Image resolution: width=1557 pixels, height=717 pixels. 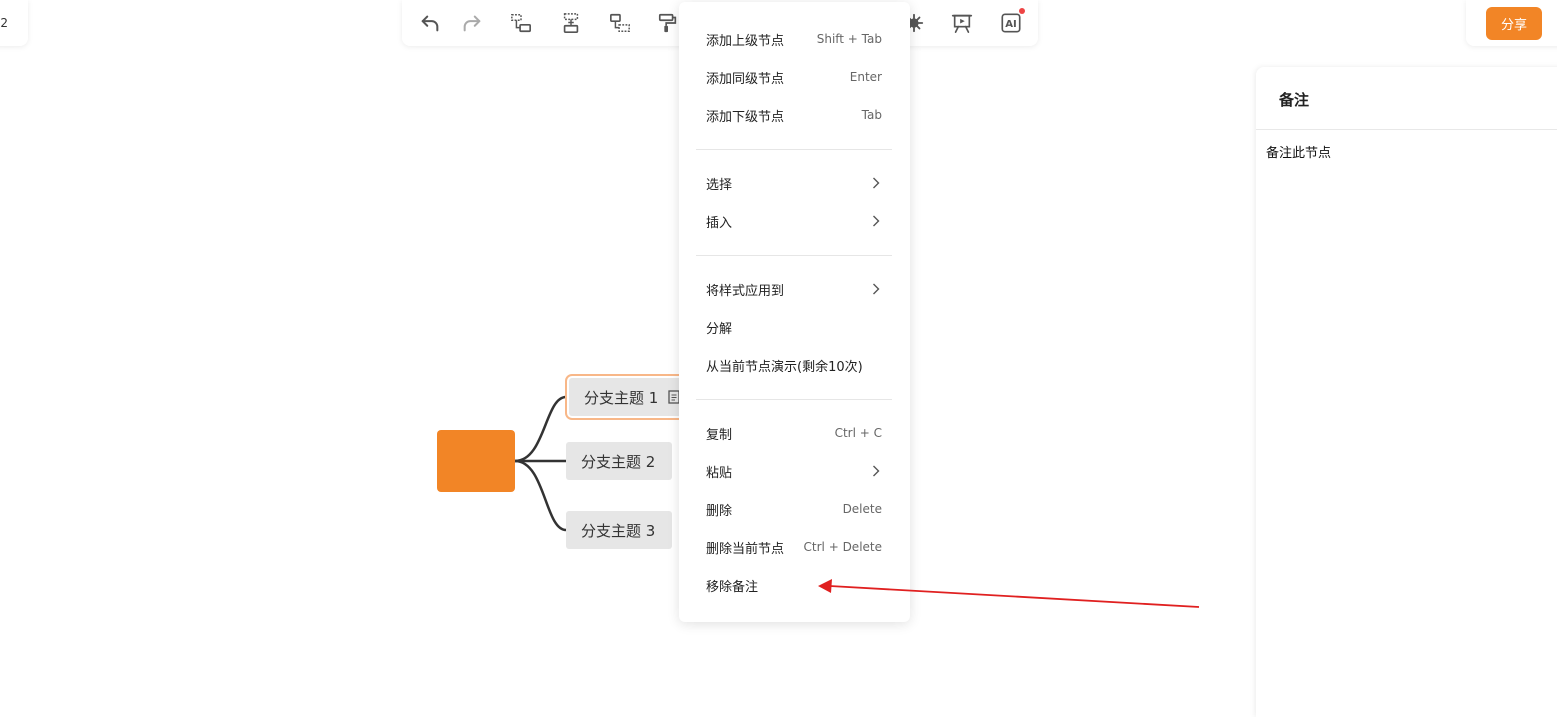 What do you see at coordinates (745, 117) in the screenshot?
I see `menu-item-label: 添加下级节点` at bounding box center [745, 117].